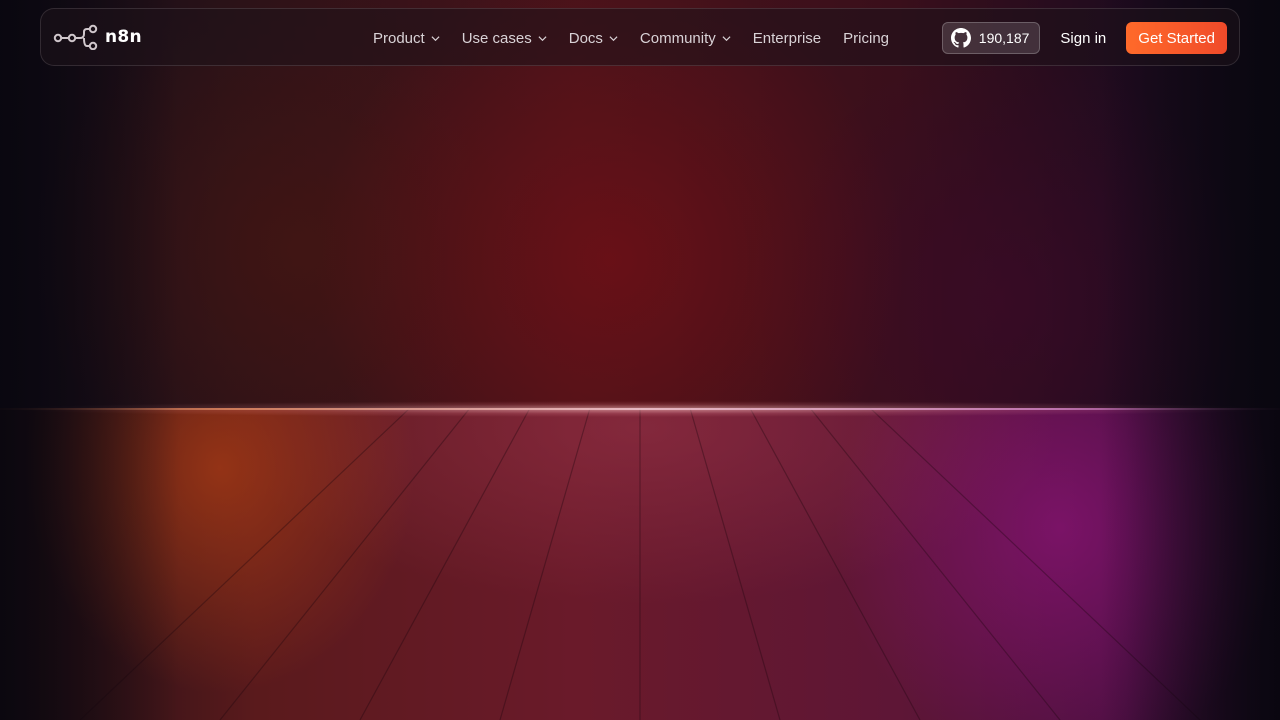  What do you see at coordinates (123, 37) in the screenshot?
I see `brand-name: n8n` at bounding box center [123, 37].